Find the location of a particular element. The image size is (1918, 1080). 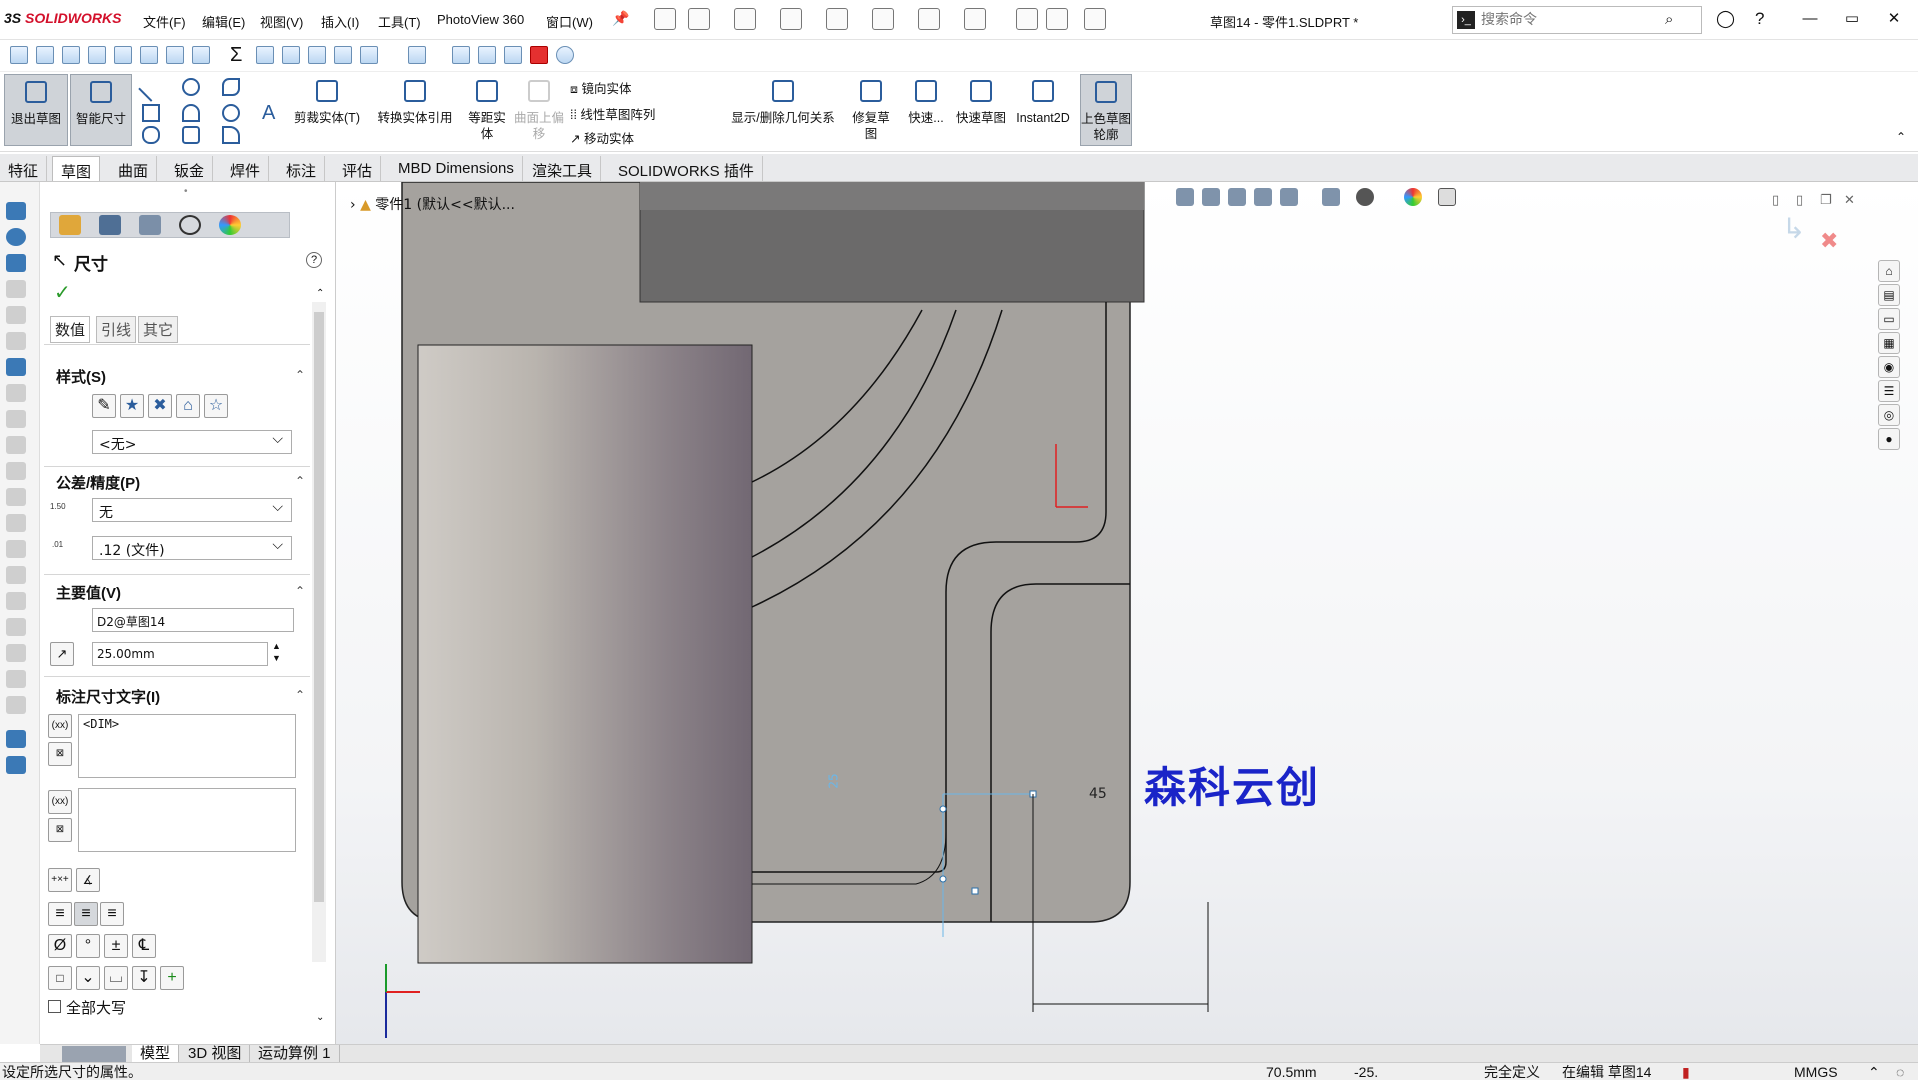

tab-render-tools: 渲染工具 is located at coordinates (563, 168).